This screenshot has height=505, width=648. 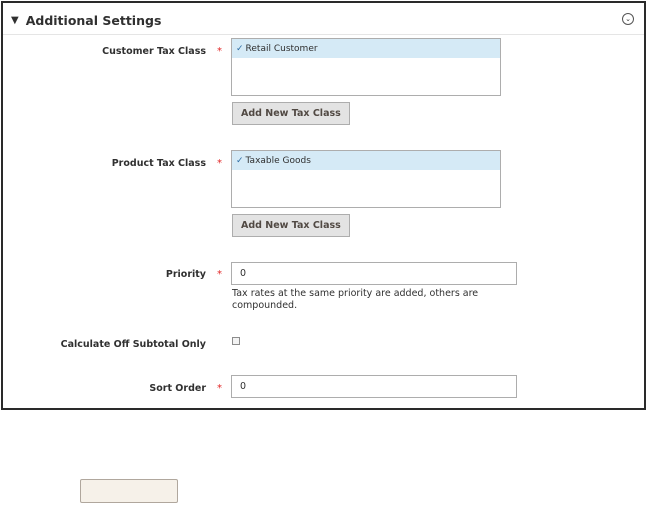 I want to click on calculate-off-subtotal-checkbox, so click(x=236, y=341).